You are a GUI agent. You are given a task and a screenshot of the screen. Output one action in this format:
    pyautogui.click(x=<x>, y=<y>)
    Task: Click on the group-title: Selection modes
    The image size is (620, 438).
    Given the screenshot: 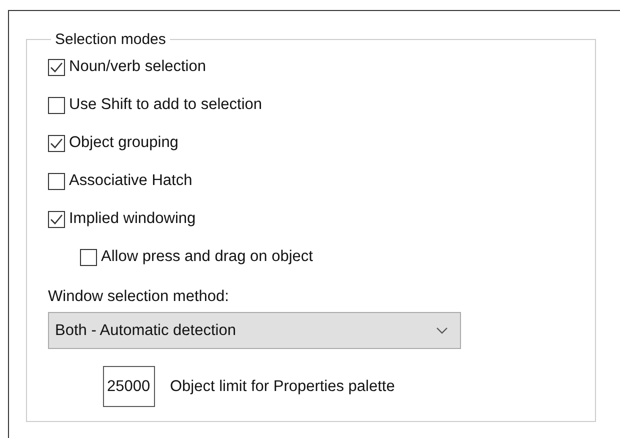 What is the action you would take?
    pyautogui.click(x=110, y=39)
    